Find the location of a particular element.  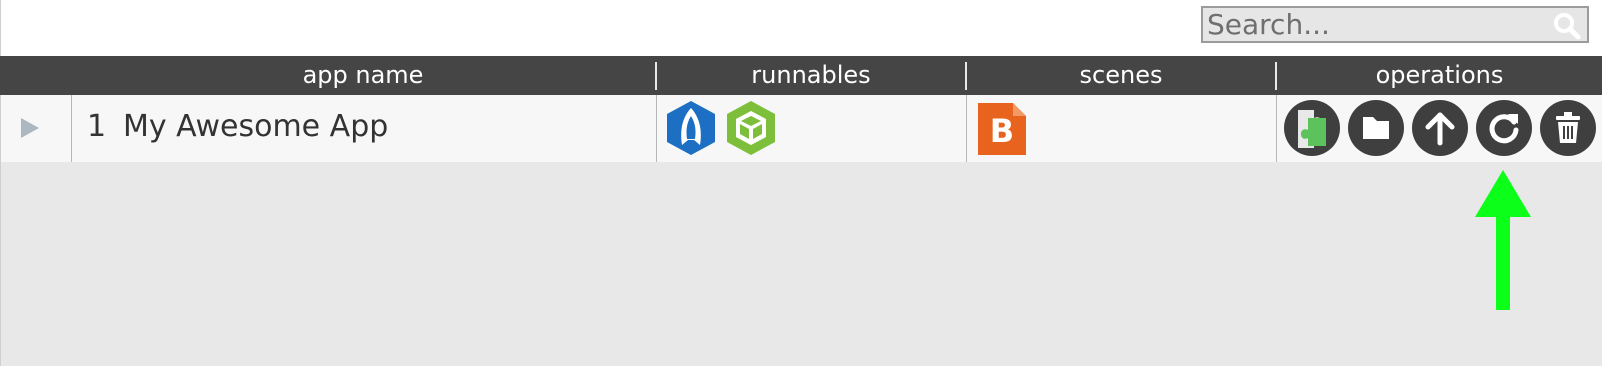

column-header-scenes: scenes is located at coordinates (1121, 75).